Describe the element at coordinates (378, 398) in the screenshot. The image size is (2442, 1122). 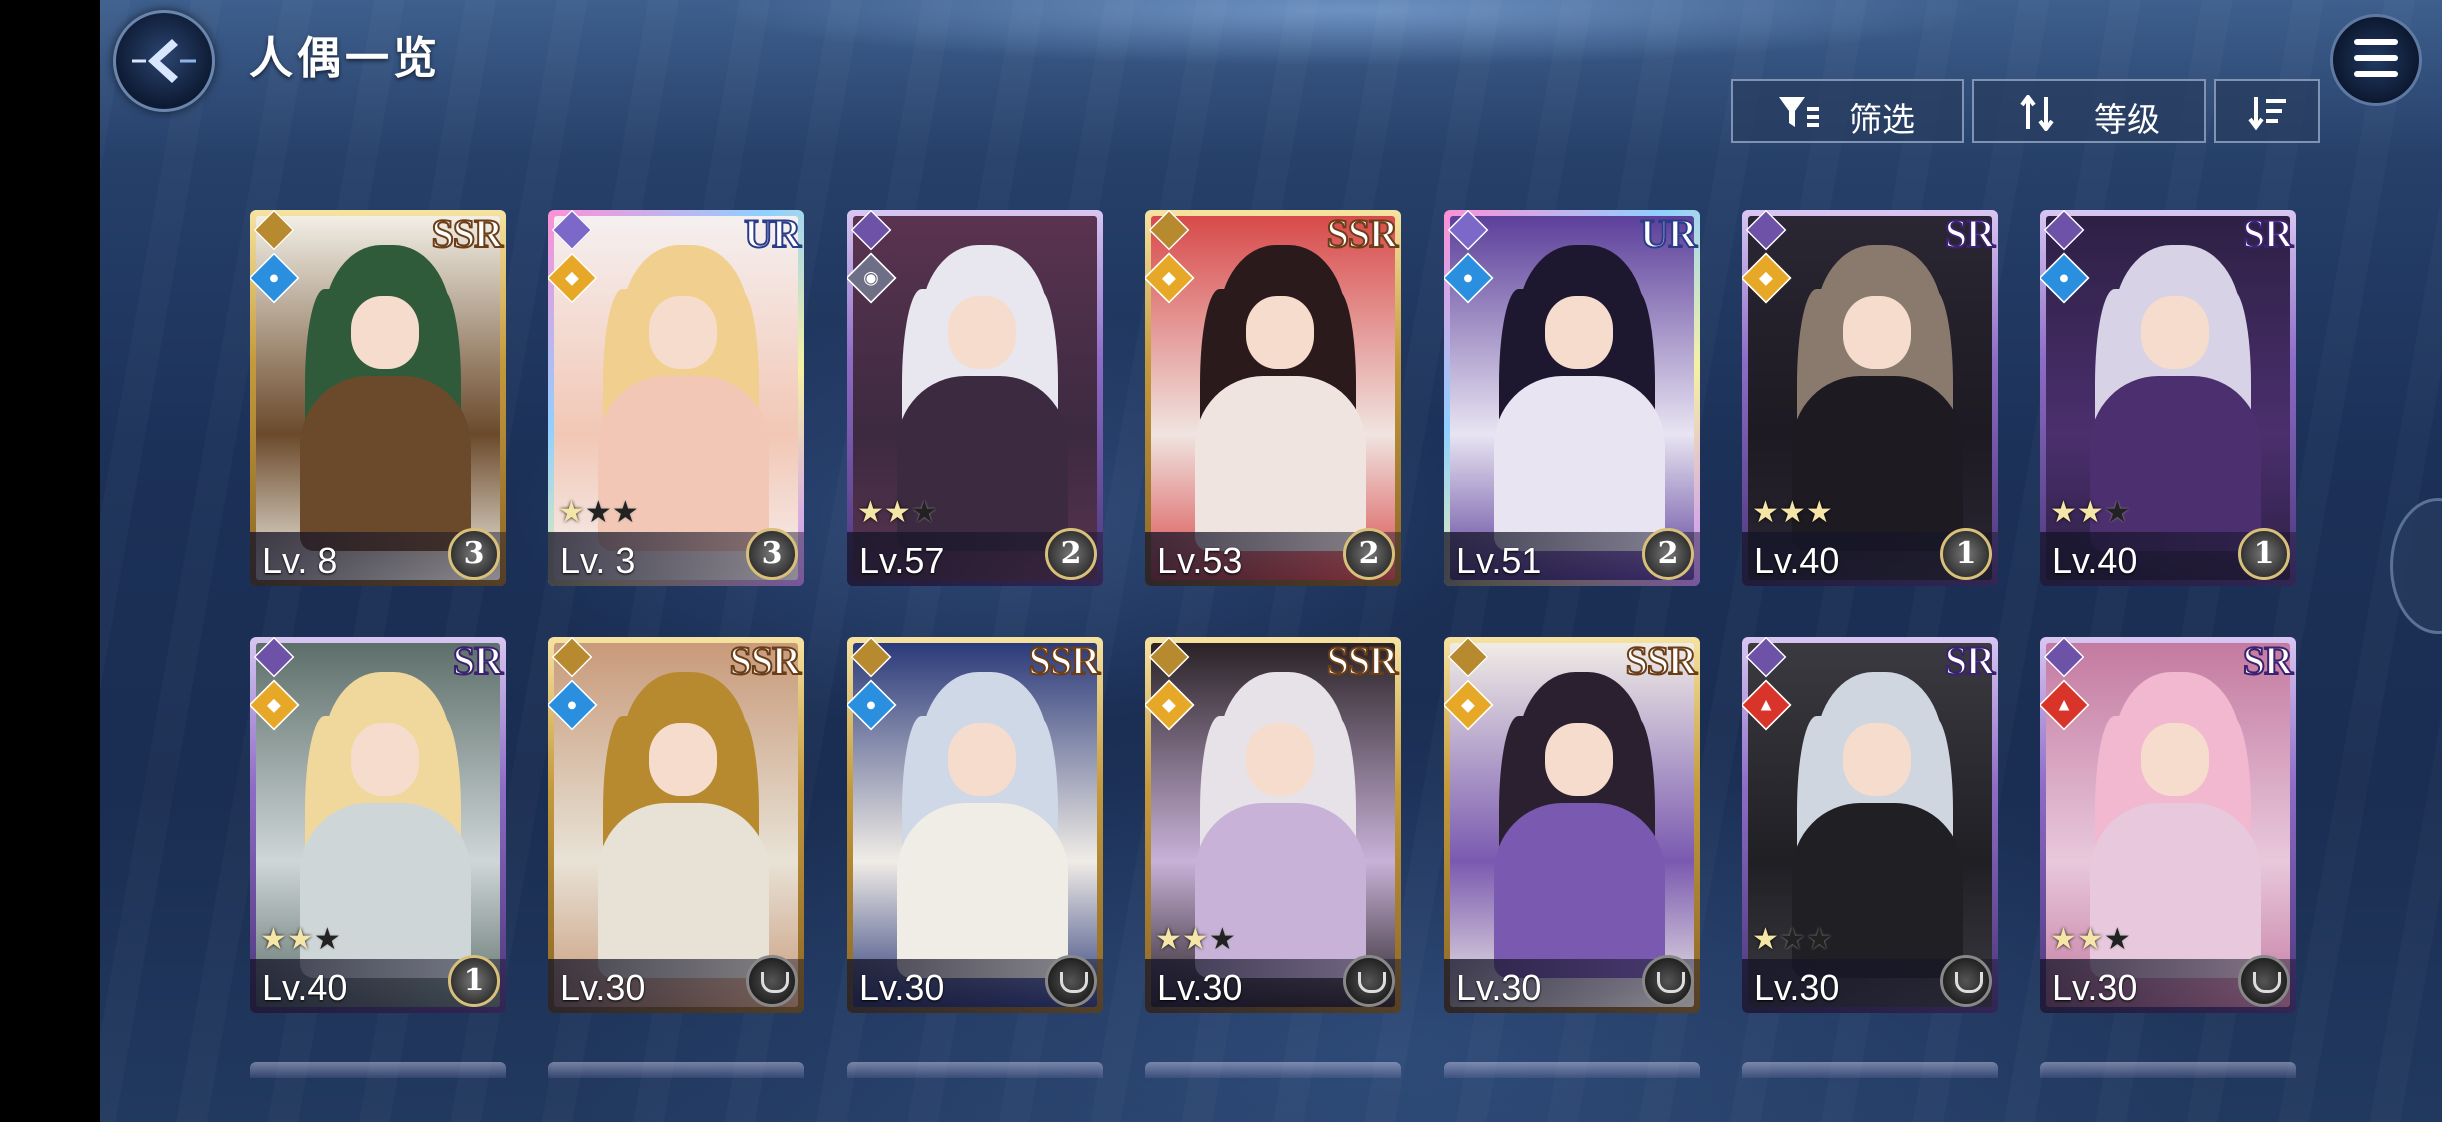
I see `doll-card: ● SSR Lv. 83` at that location.